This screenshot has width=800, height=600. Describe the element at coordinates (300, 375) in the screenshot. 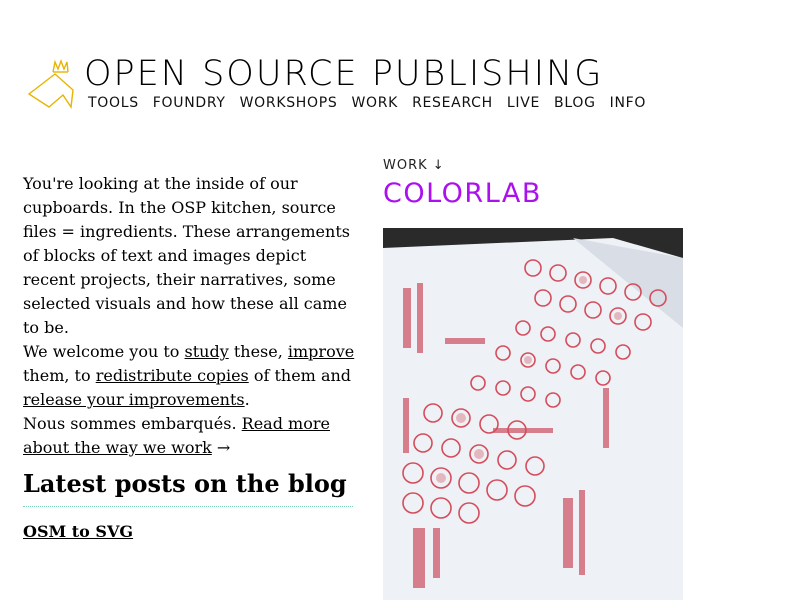

I see `welcome-sep-3: of them and` at that location.